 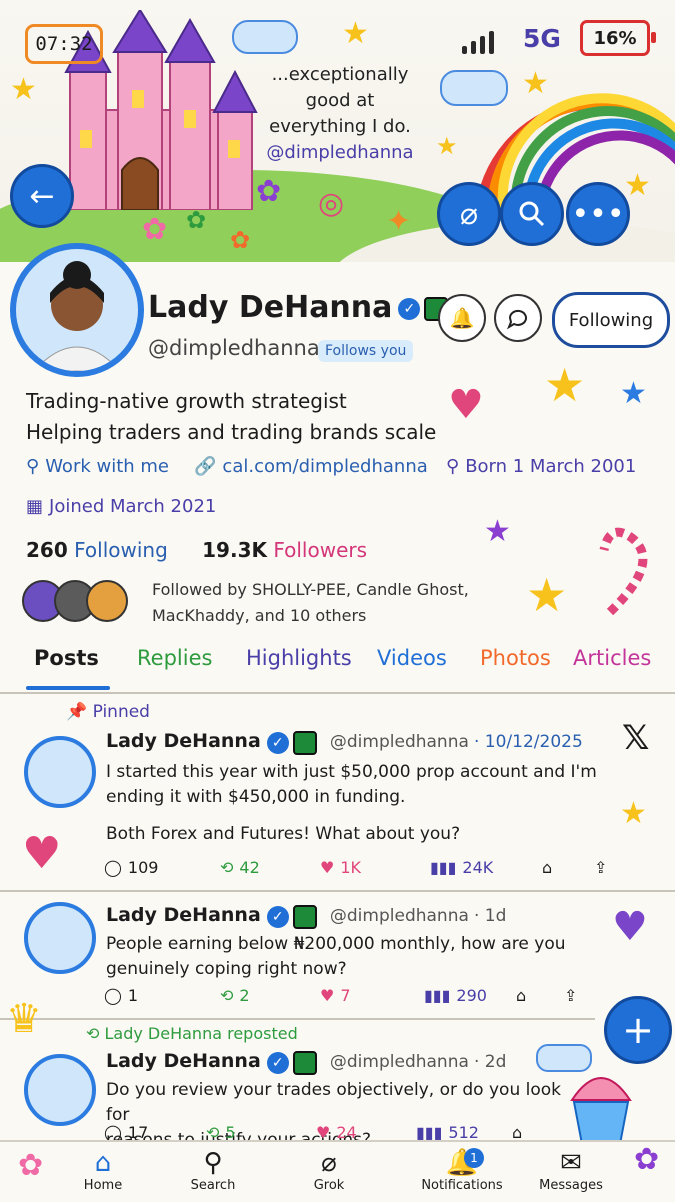 What do you see at coordinates (611, 320) in the screenshot?
I see `following-button: Following` at bounding box center [611, 320].